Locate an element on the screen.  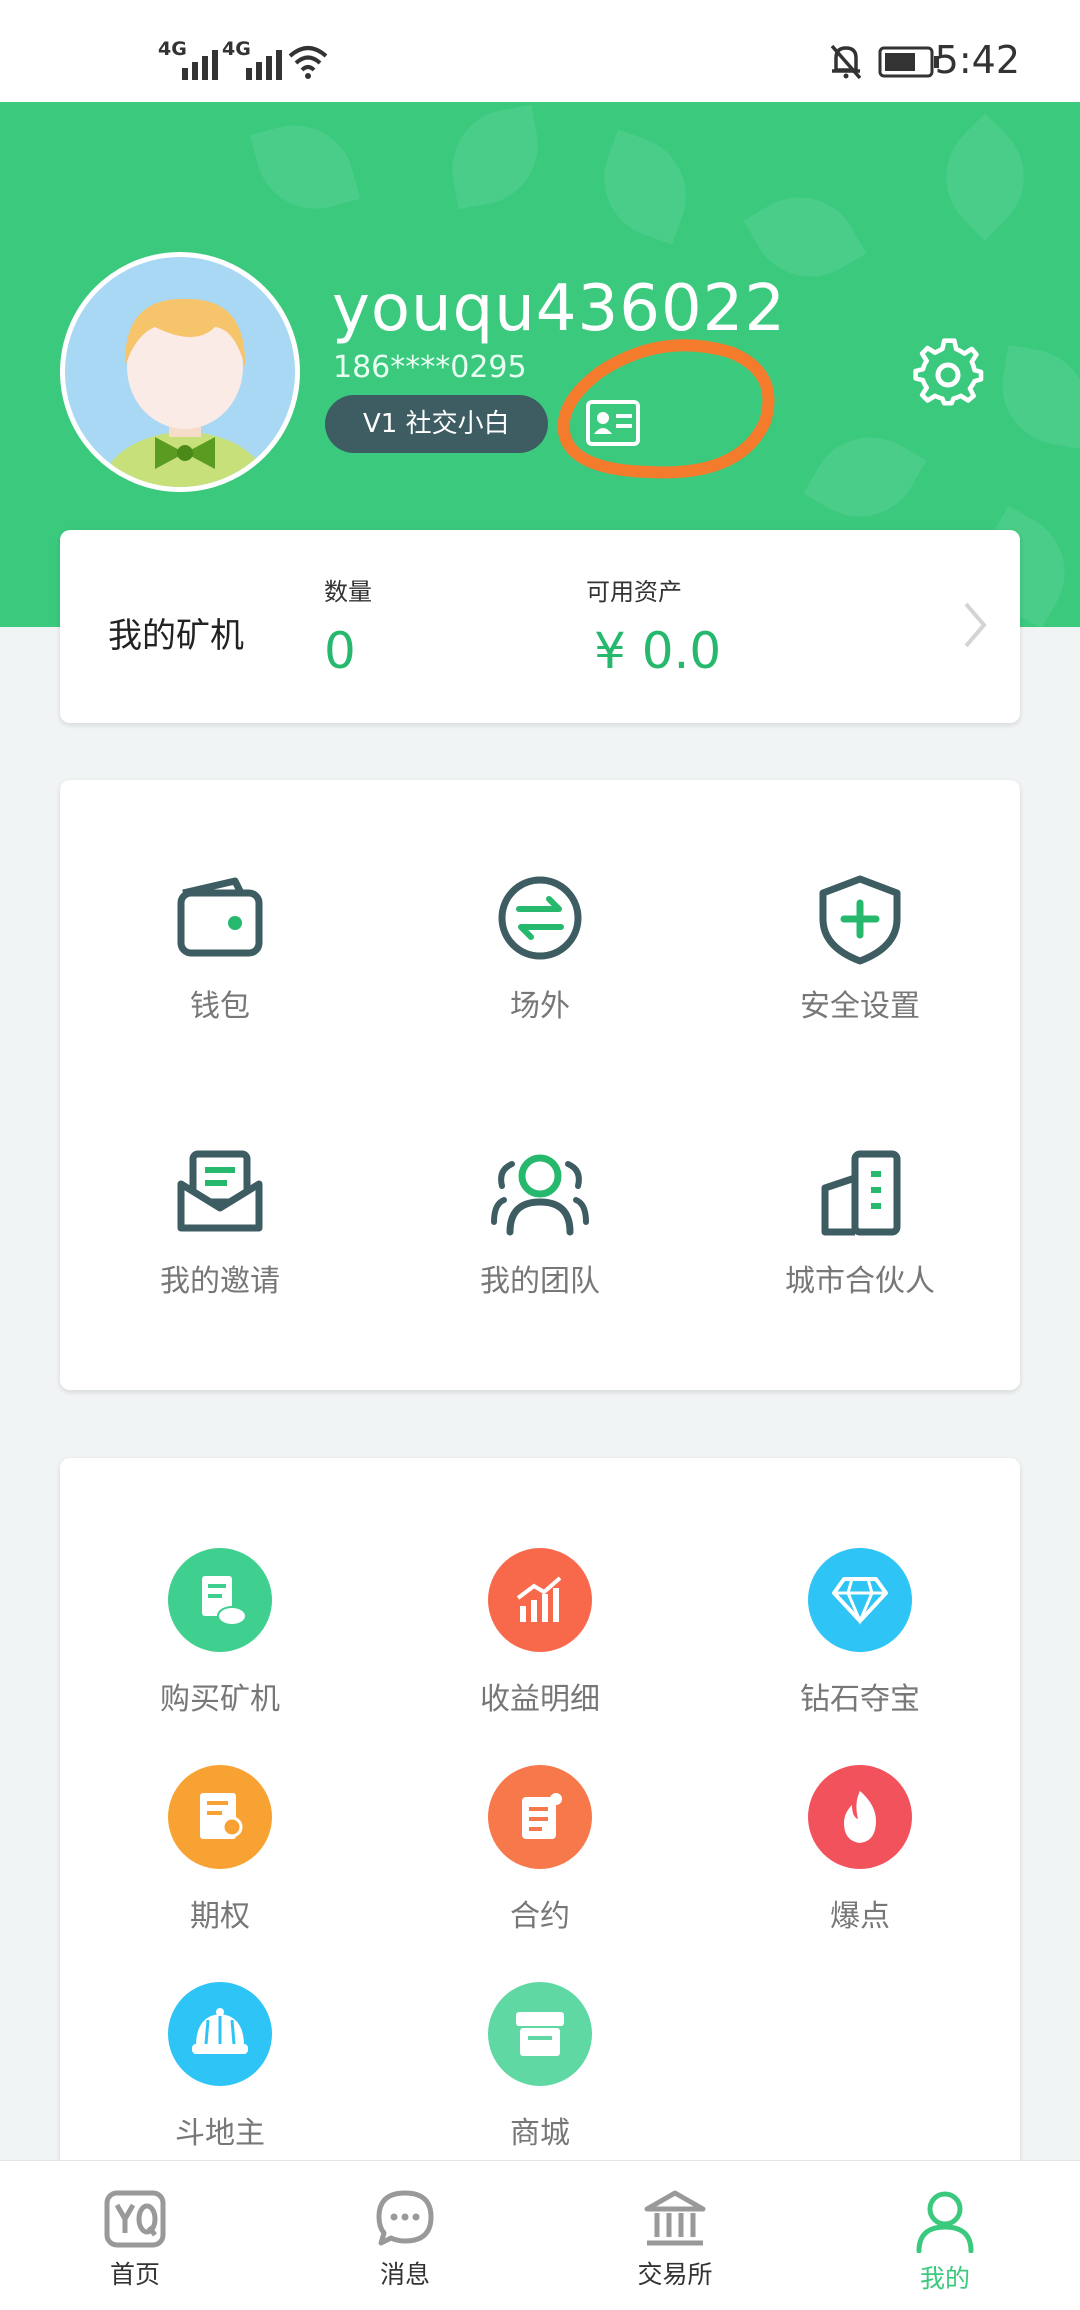
my-miners-title: 我的矿机 is located at coordinates (176, 636).